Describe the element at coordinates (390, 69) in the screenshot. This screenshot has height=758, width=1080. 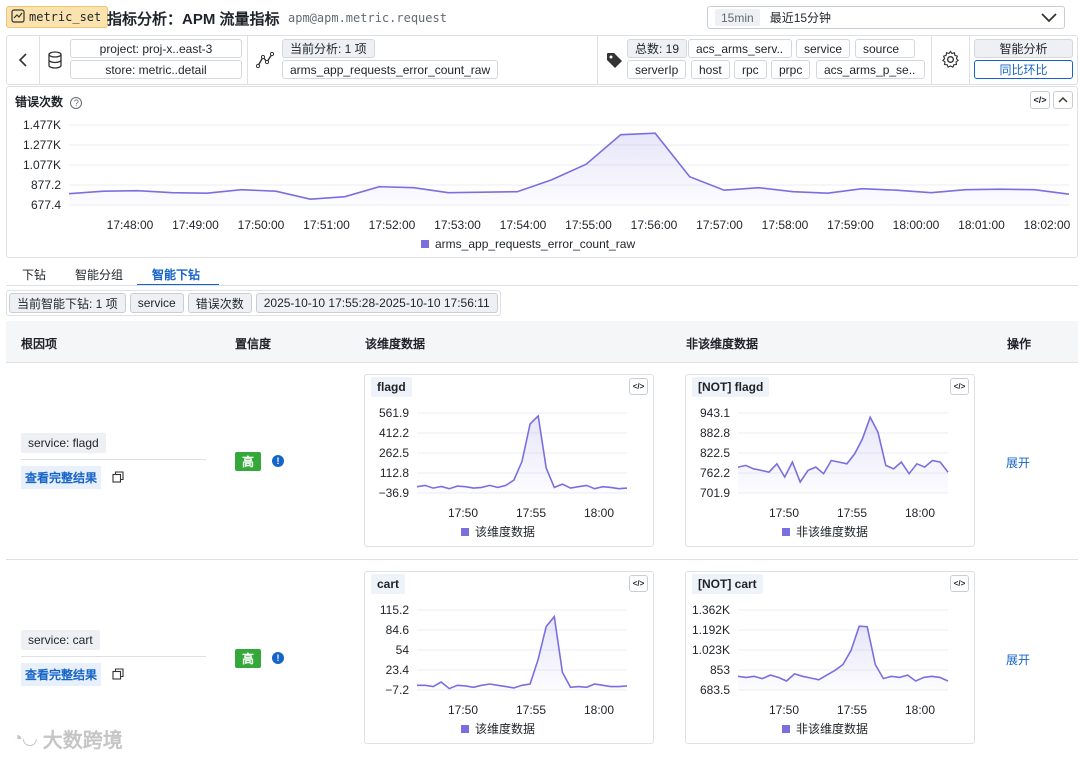
I see `metric-pill: arms_app_requests_error_count_raw` at that location.